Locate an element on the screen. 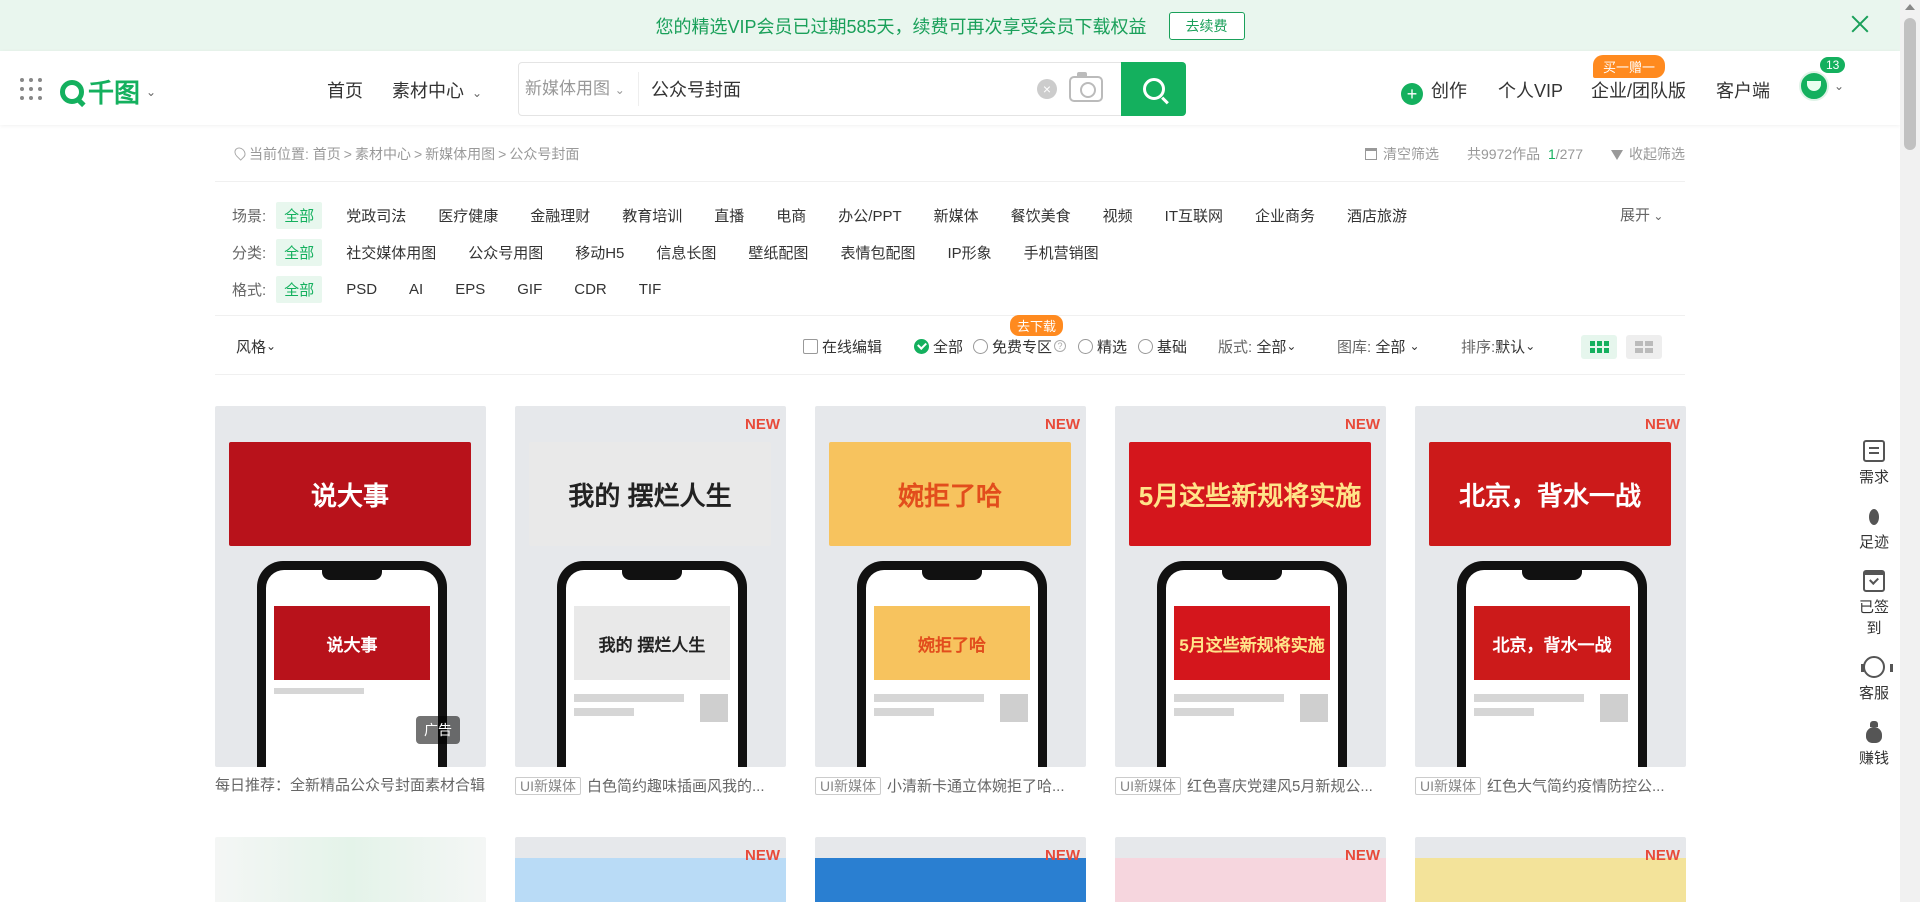 The image size is (1920, 902). requirement-button: 需求 is located at coordinates (1874, 463).